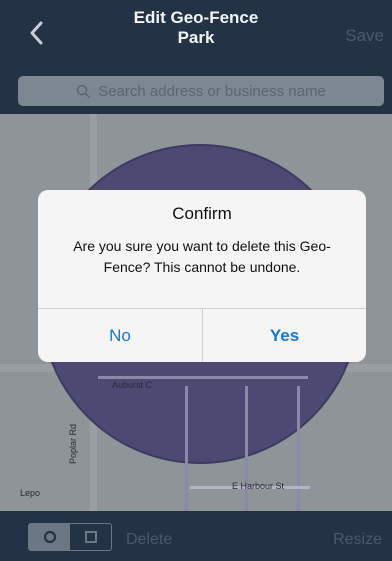  I want to click on shape-segmented-control, so click(70, 537).